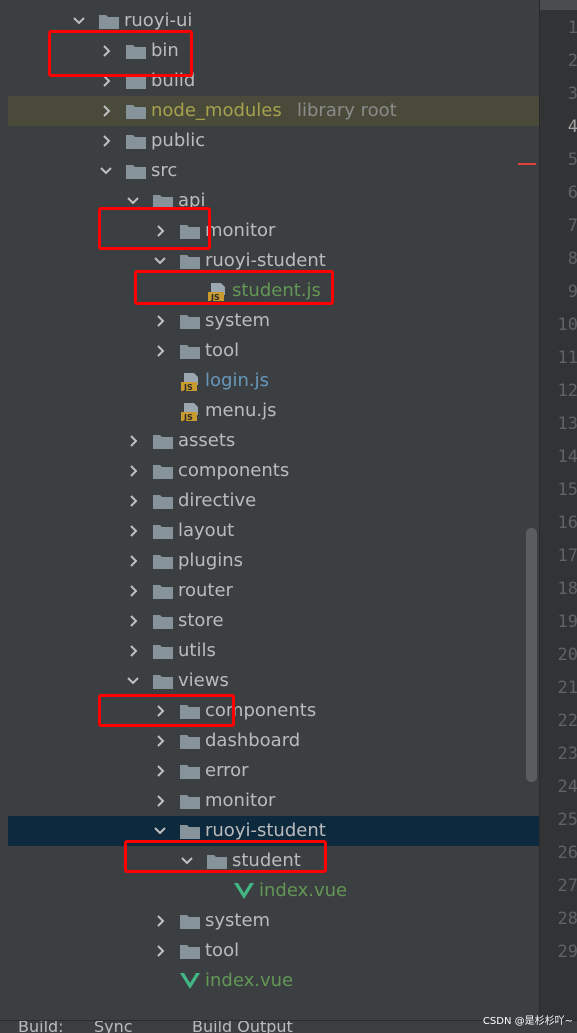 The image size is (577, 1033). Describe the element at coordinates (273, 171) in the screenshot. I see `tree-row: src` at that location.